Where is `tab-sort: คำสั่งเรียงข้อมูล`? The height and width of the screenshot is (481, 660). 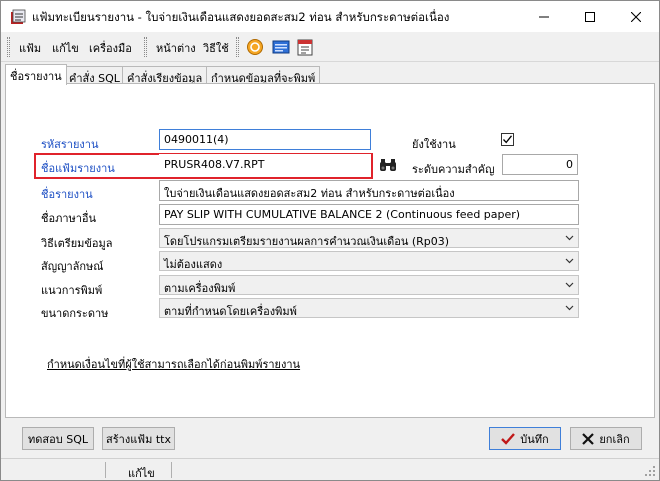
tab-sort: คำสั่งเรียงข้อมูล is located at coordinates (165, 75).